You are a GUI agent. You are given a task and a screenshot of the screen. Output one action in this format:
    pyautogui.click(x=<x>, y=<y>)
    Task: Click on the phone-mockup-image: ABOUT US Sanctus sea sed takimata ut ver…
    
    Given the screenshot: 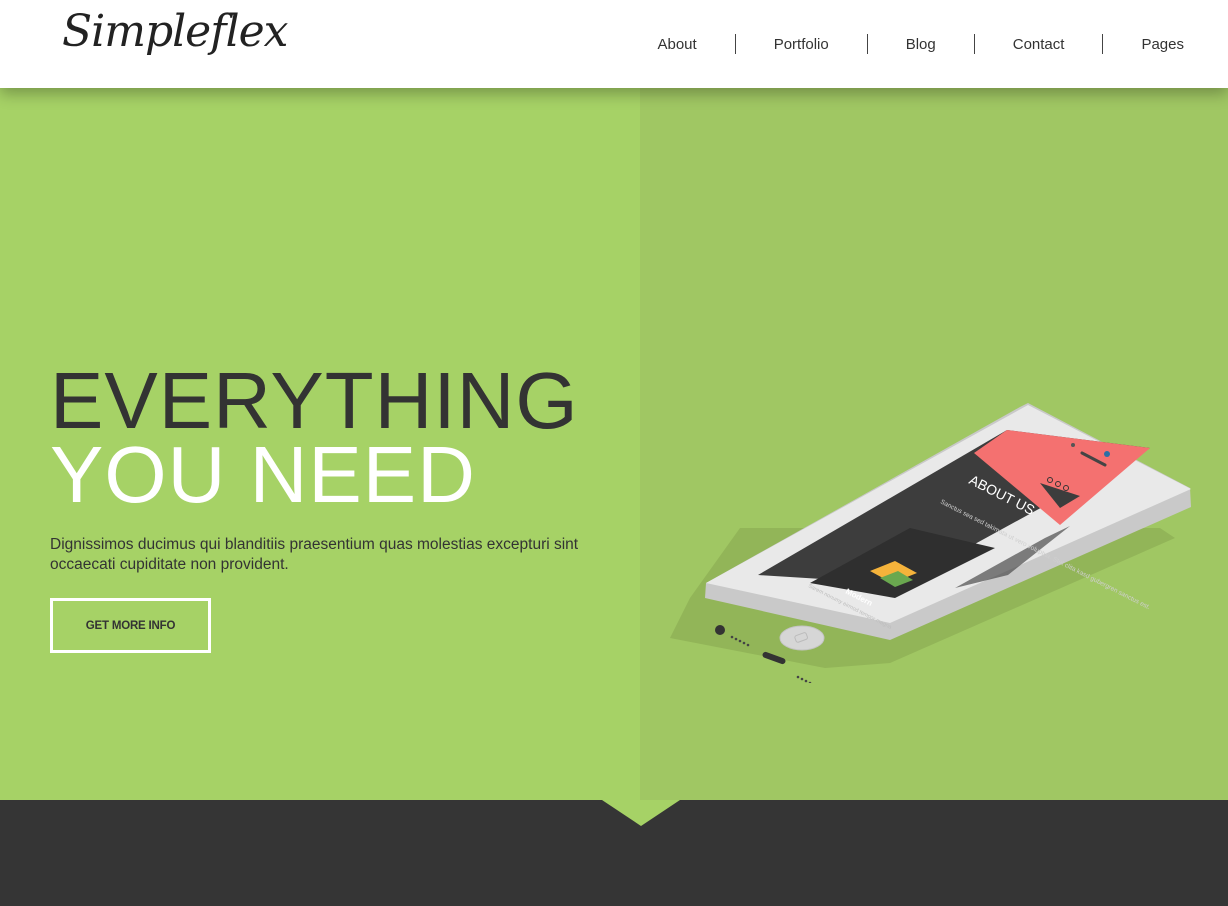 What is the action you would take?
    pyautogui.click(x=930, y=543)
    